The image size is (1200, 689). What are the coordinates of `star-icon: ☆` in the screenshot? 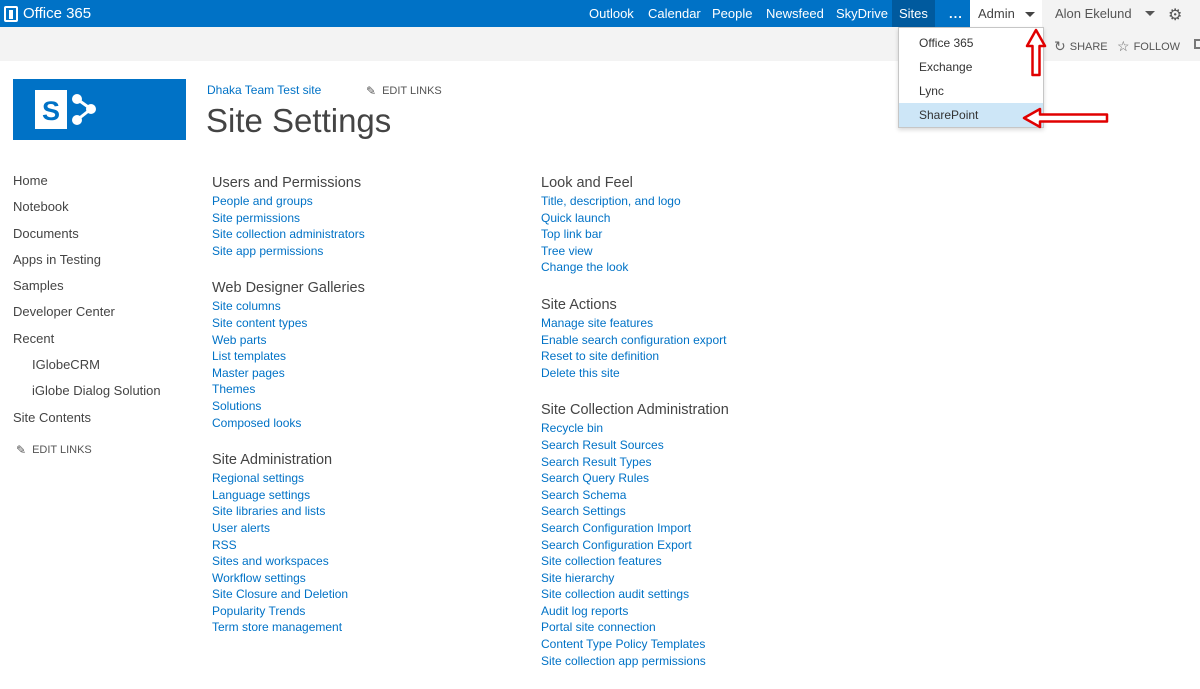 It's located at (1123, 46).